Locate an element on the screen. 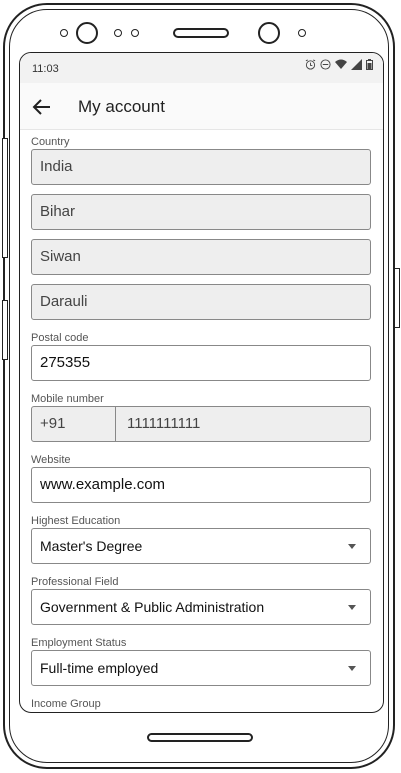 Image resolution: width=401 pixels, height=773 pixels. volume-down-button is located at coordinates (5, 330).